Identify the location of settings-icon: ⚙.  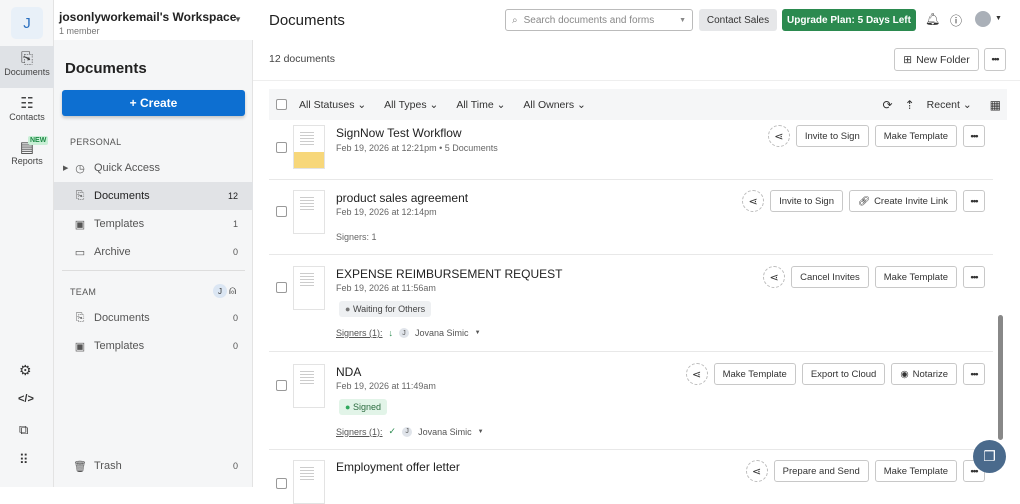
(25, 370).